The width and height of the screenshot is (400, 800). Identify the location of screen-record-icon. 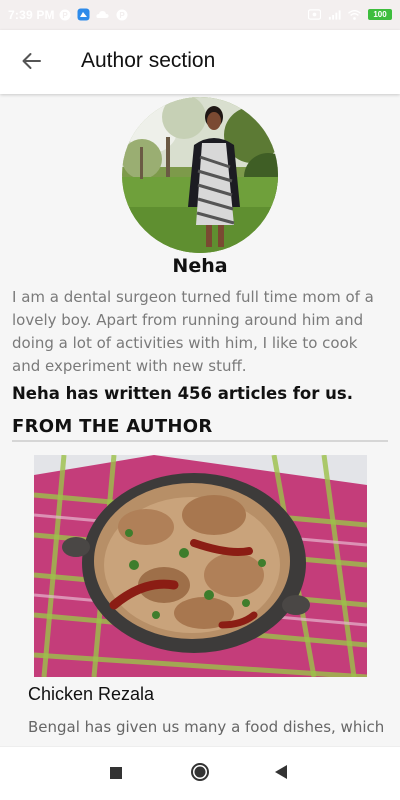
(314, 14).